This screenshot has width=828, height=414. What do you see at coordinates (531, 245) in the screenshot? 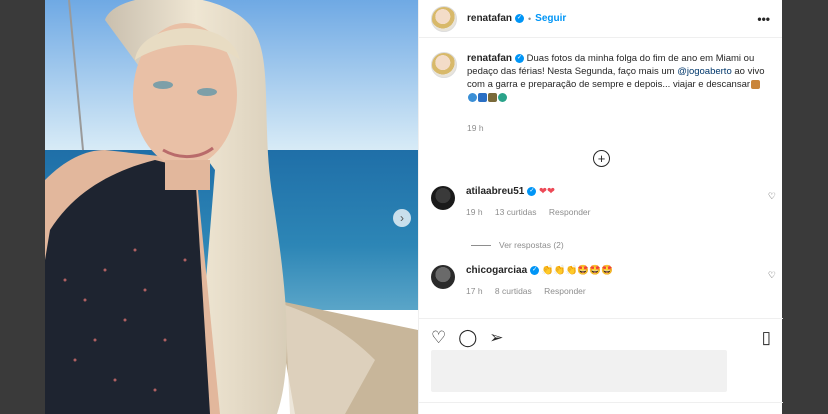
I see `view-replies-label: Ver respostas (2)` at bounding box center [531, 245].